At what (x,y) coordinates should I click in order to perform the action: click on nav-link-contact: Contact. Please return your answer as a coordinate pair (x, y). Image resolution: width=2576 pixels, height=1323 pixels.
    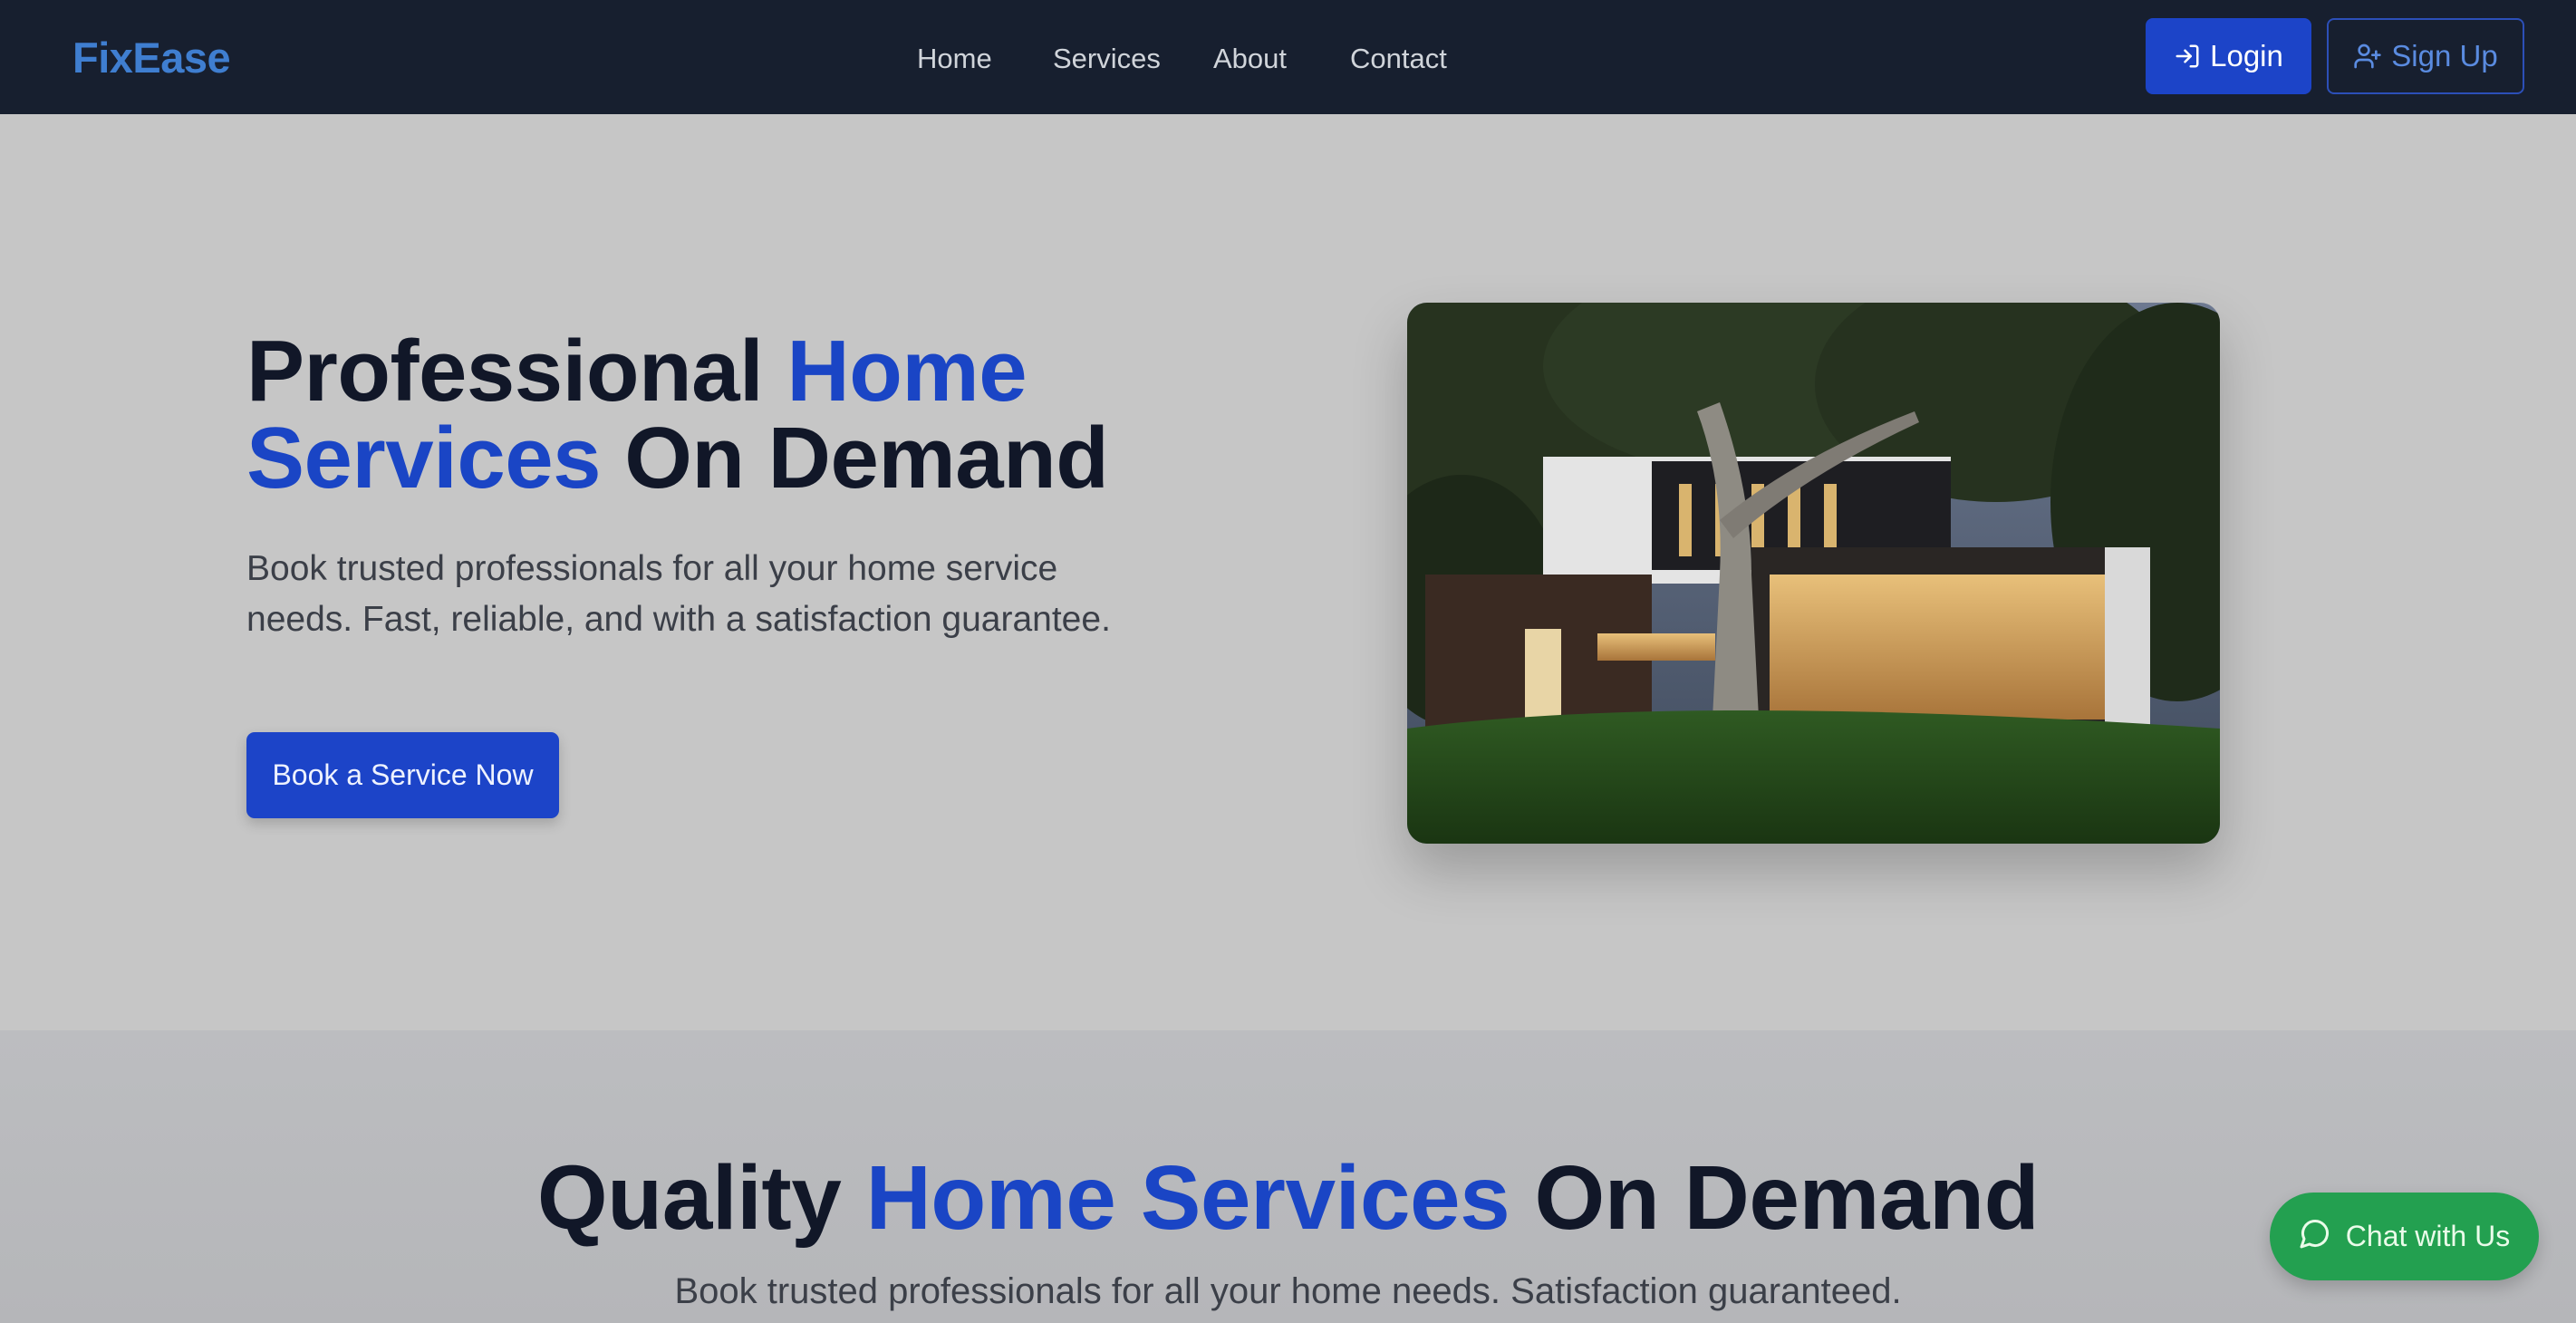
    Looking at the image, I should click on (1398, 59).